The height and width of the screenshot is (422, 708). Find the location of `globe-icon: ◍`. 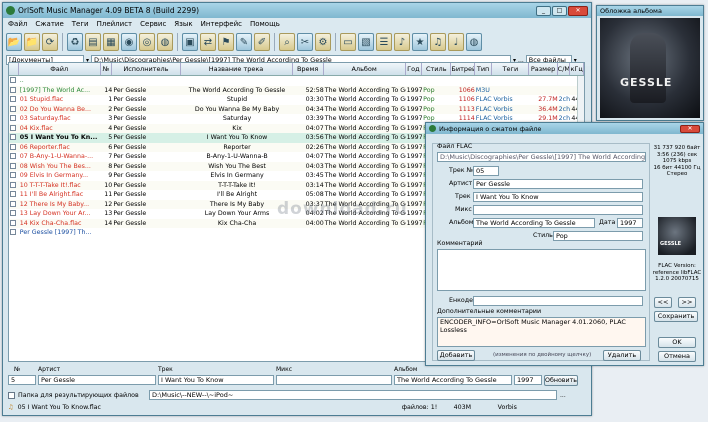

globe-icon: ◍ is located at coordinates (474, 42).